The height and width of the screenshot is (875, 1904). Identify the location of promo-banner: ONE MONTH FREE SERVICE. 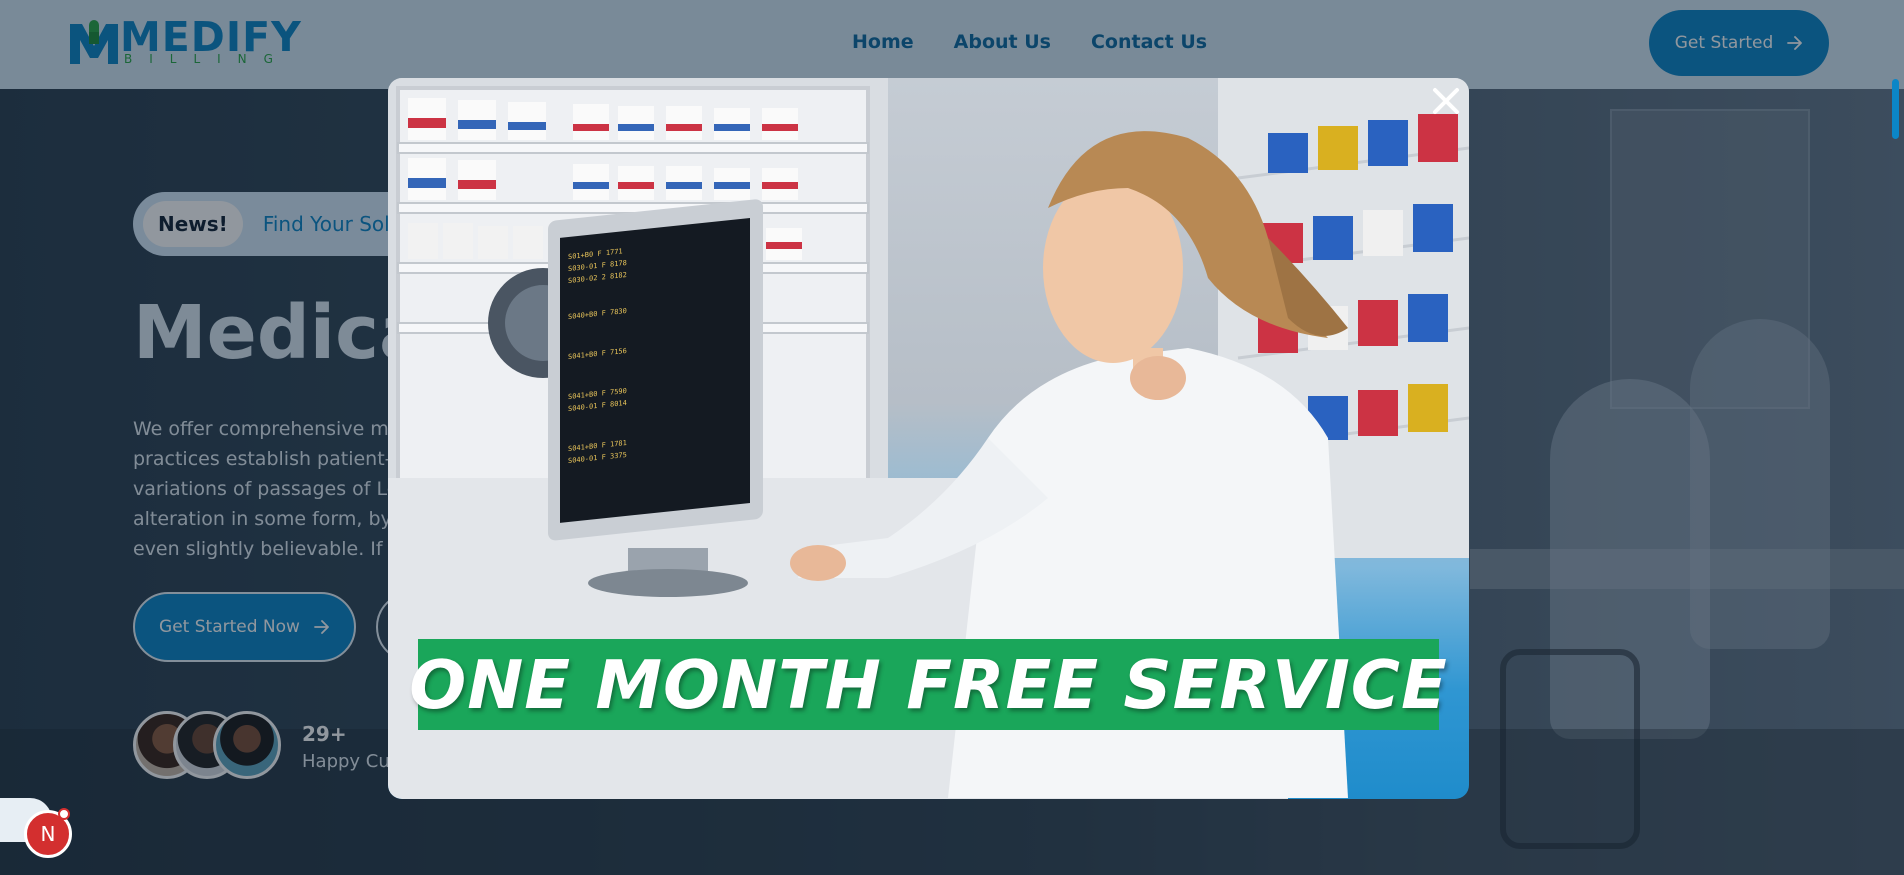
(928, 684).